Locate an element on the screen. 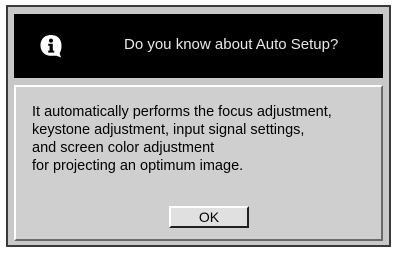 This screenshot has width=403, height=254. message-line: for projecting an optimum image. is located at coordinates (138, 166).